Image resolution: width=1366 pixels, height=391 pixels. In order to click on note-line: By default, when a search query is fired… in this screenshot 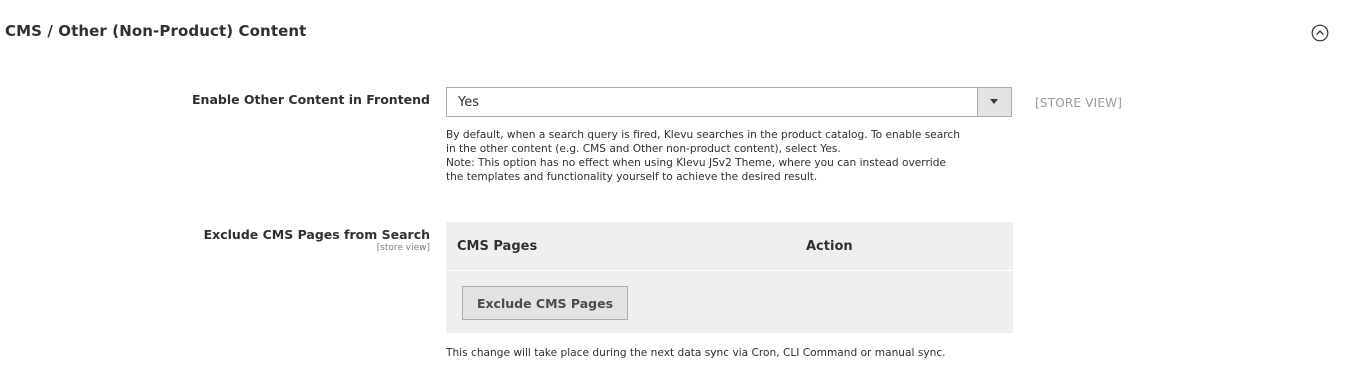, I will do `click(703, 135)`.